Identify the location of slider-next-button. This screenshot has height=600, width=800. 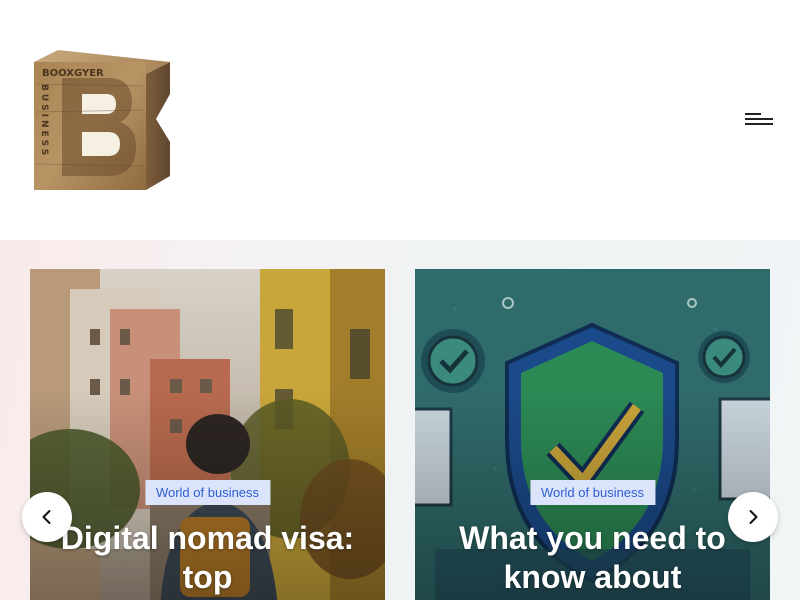
(753, 517).